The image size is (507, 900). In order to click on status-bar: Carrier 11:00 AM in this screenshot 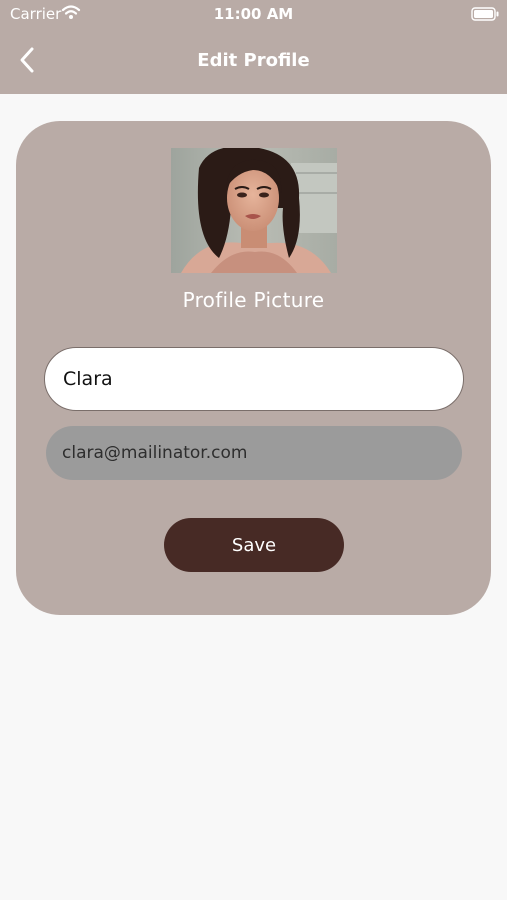, I will do `click(253, 14)`.